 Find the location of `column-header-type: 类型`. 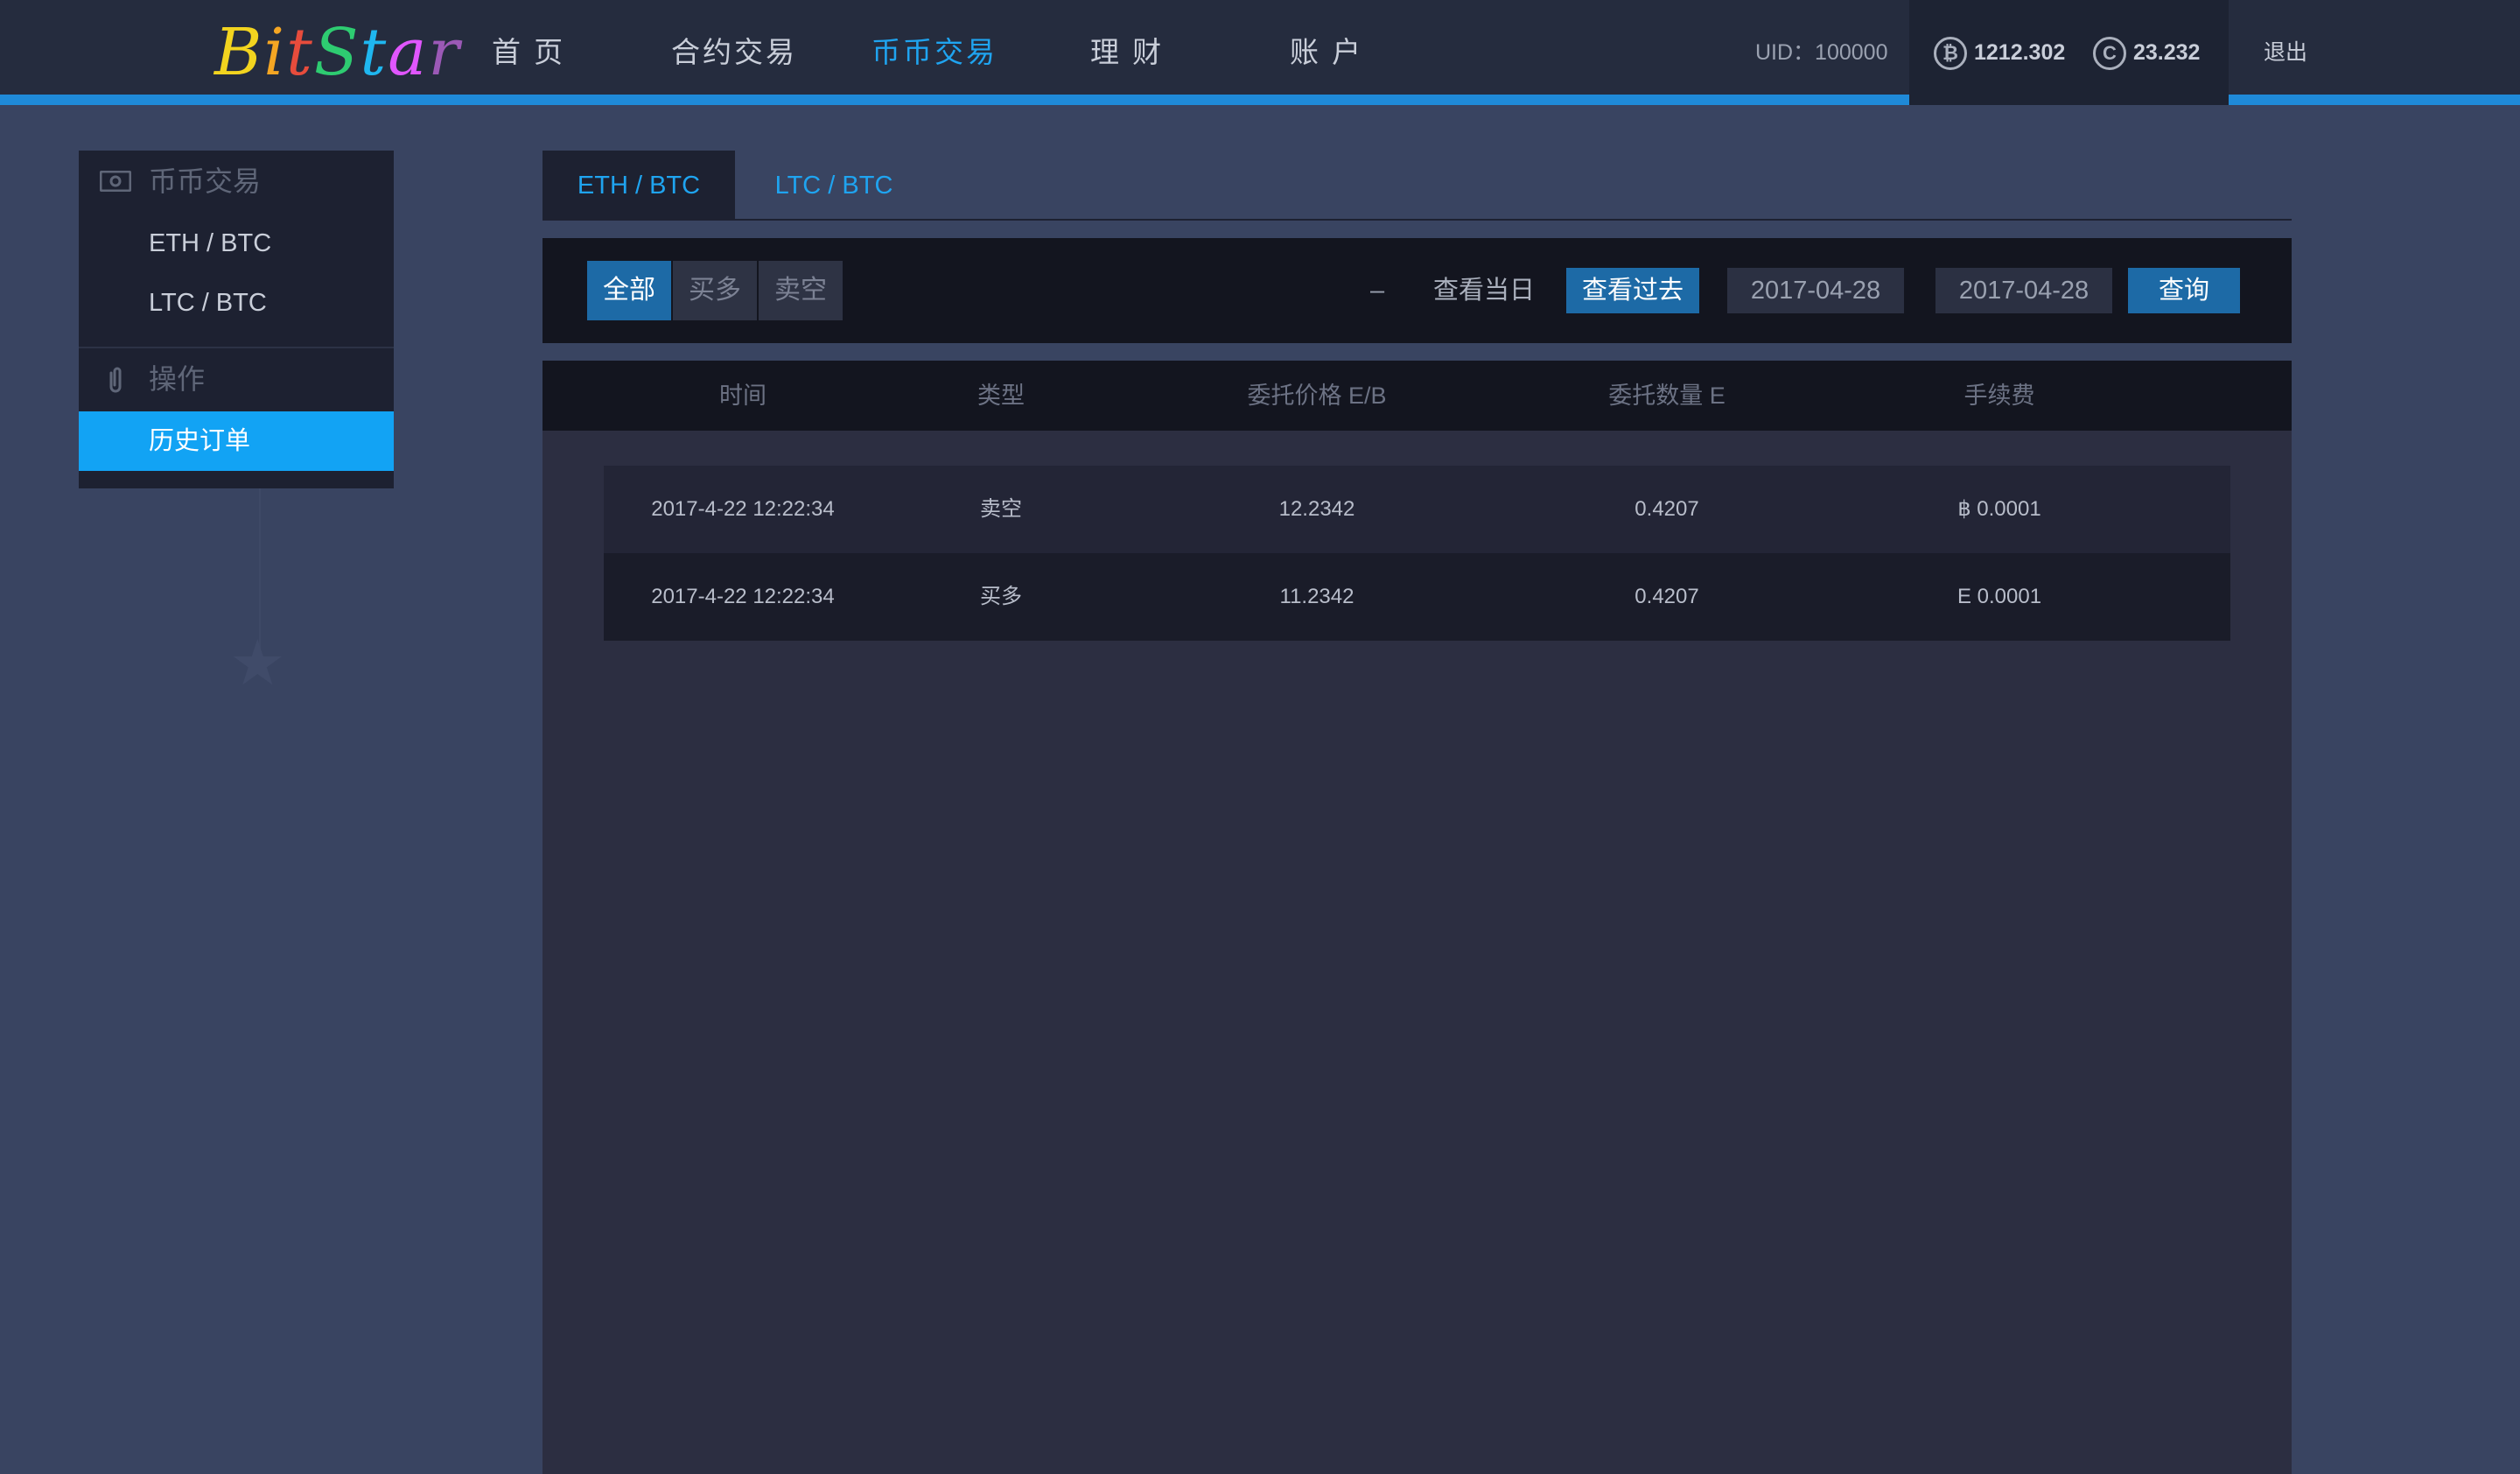

column-header-type: 类型 is located at coordinates (1001, 396).